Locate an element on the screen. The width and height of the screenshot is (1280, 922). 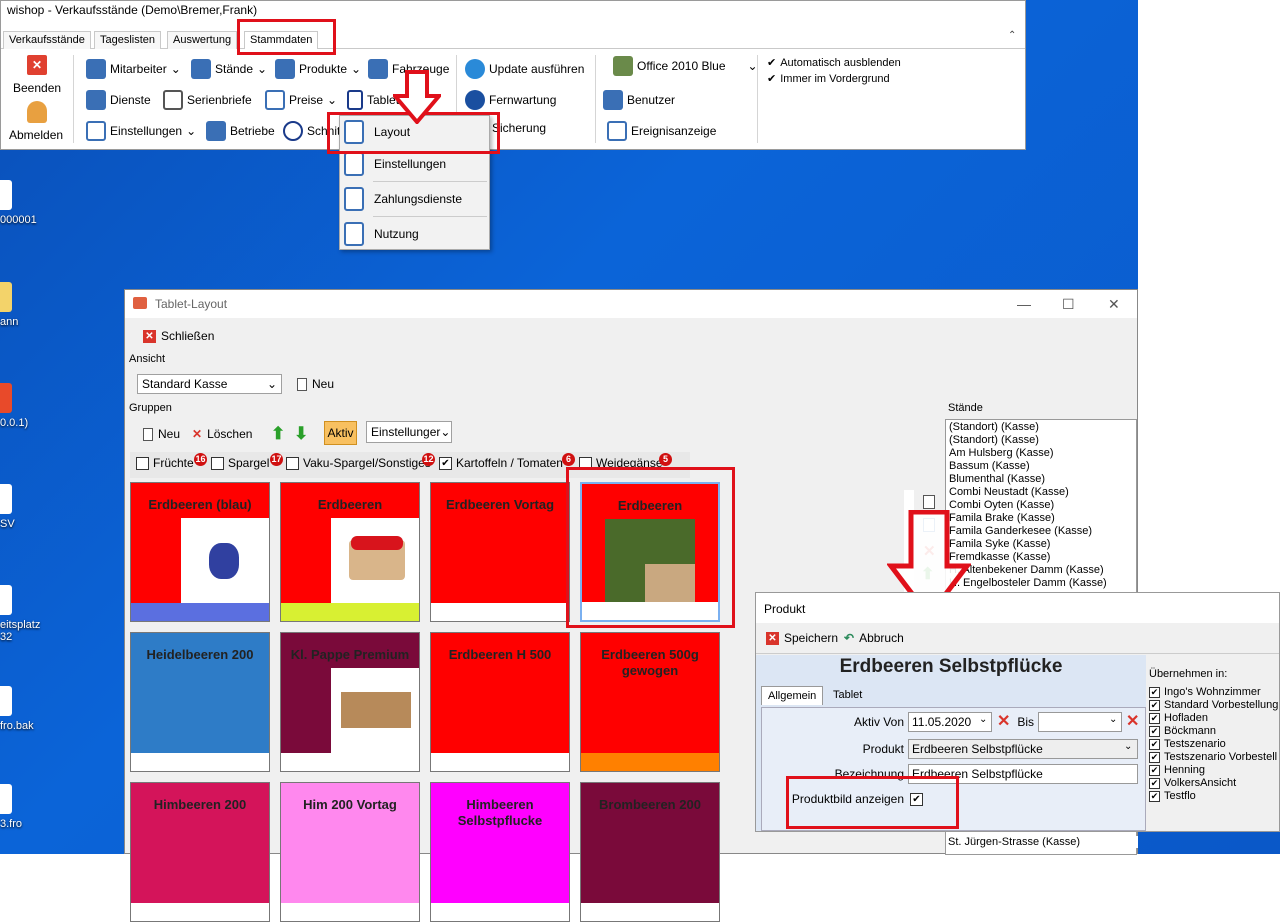
tab-tageslisten: Tageslisten is located at coordinates (128, 40).